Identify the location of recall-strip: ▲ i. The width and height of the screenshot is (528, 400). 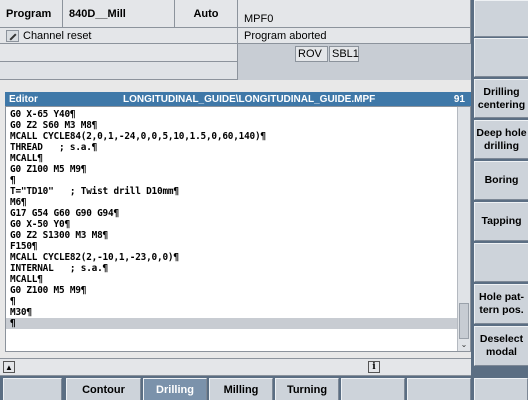
(235, 367).